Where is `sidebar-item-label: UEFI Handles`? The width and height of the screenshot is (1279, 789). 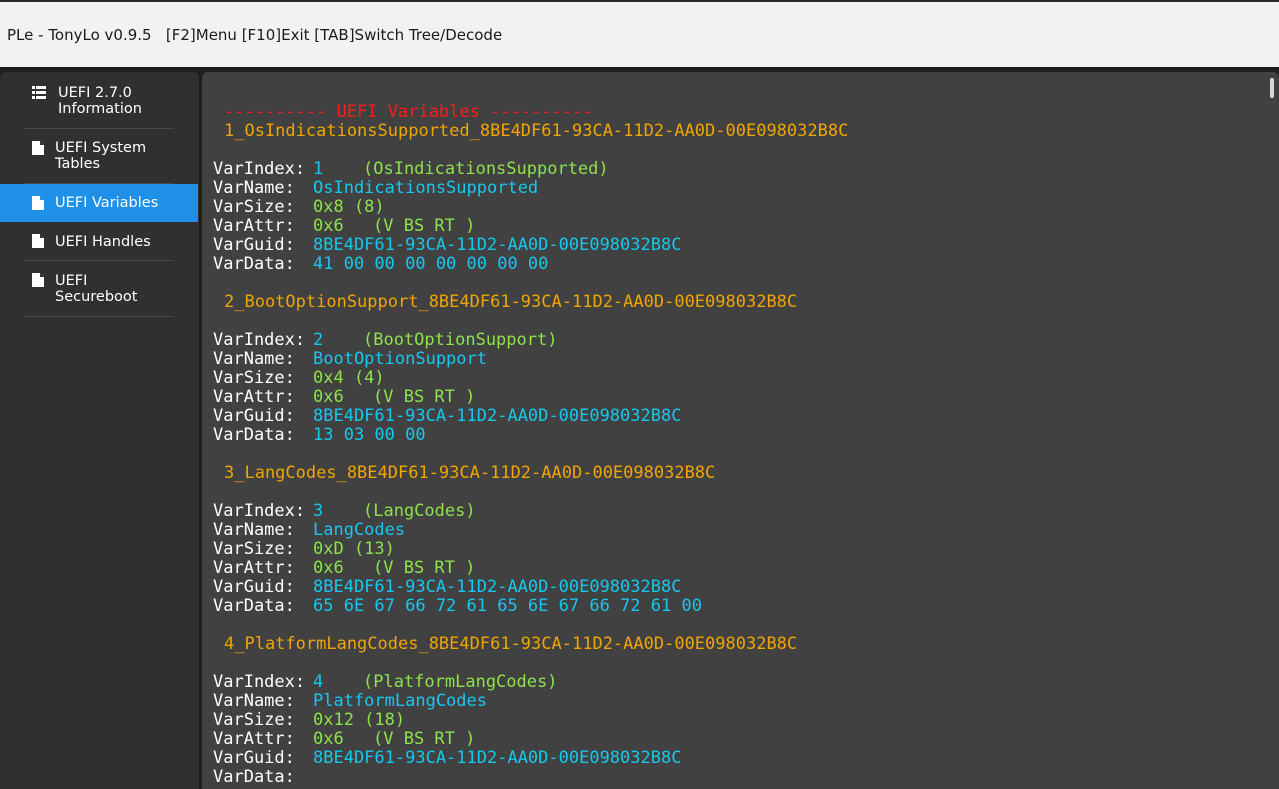 sidebar-item-label: UEFI Handles is located at coordinates (103, 242).